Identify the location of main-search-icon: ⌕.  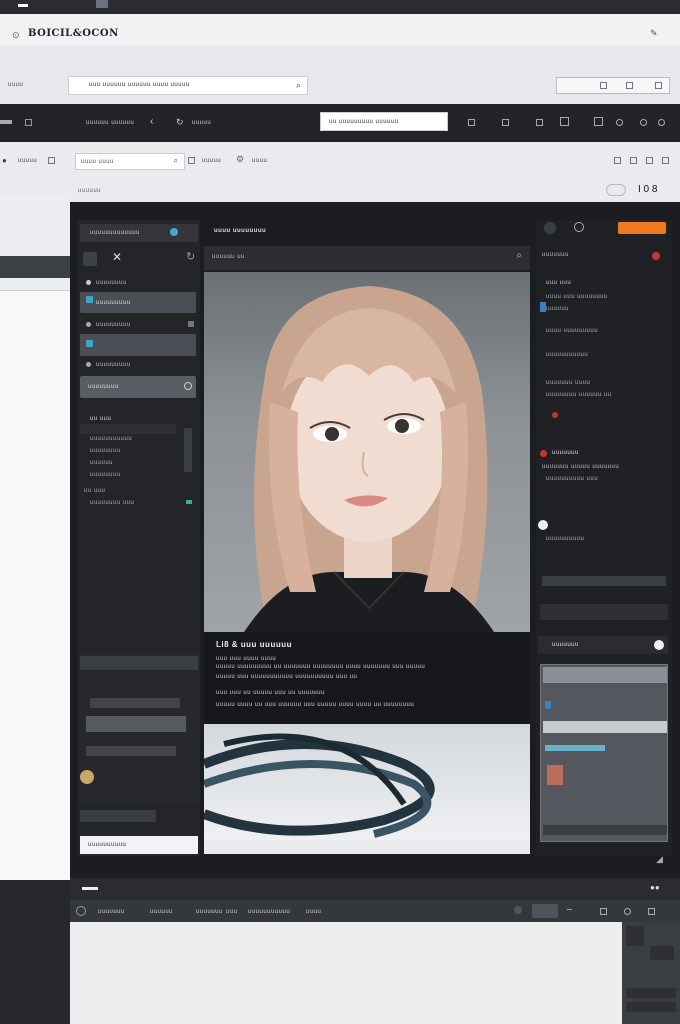
(519, 255).